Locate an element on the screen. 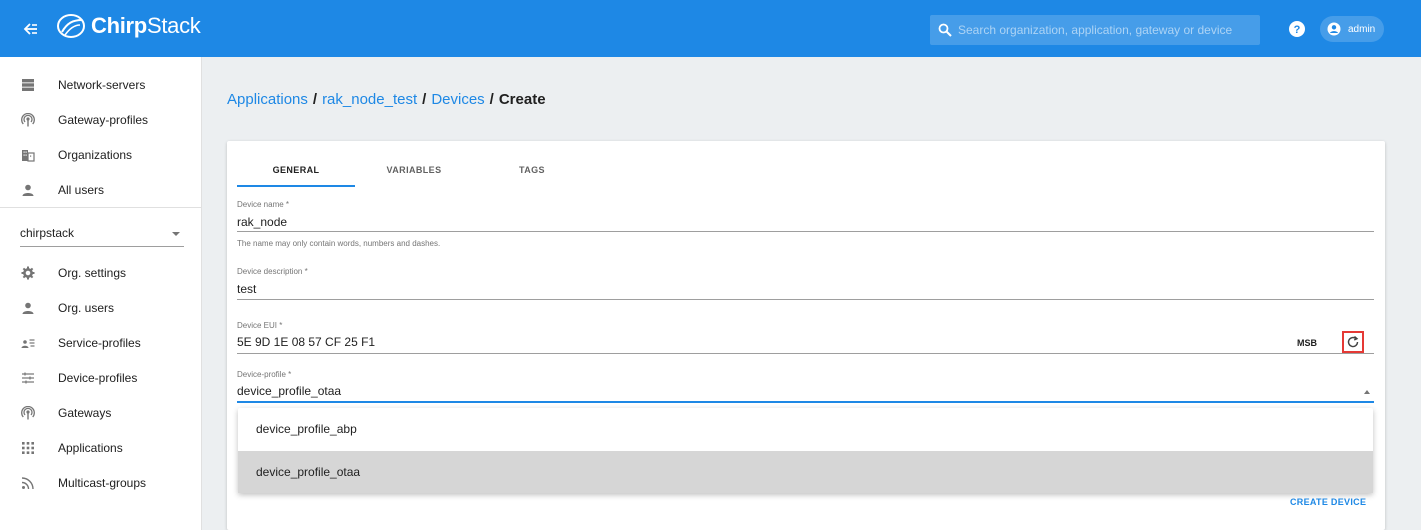 The width and height of the screenshot is (1421, 530). breadcrumb-current: Create is located at coordinates (522, 99).